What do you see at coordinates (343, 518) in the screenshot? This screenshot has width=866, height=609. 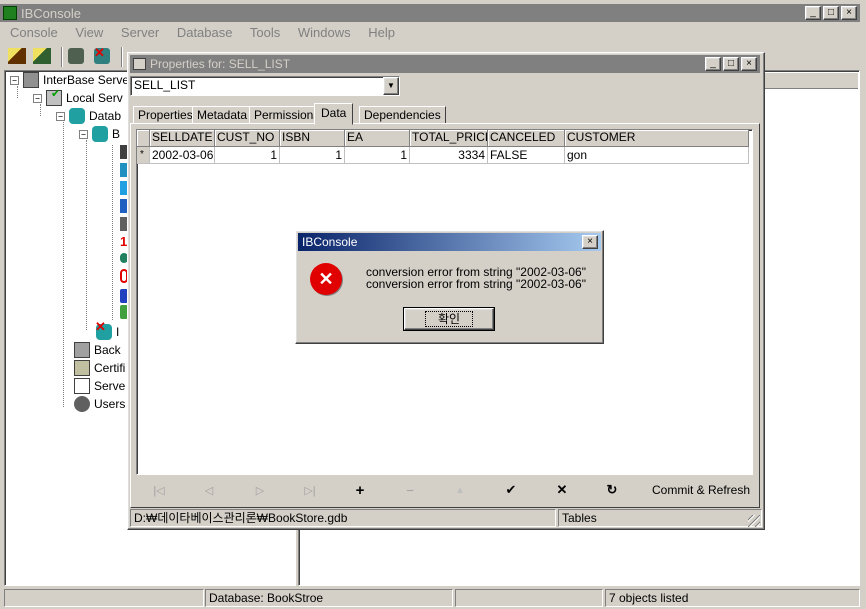 I see `db-path-status: D:₩데이타베이스관리론₩BookStore.gdb` at bounding box center [343, 518].